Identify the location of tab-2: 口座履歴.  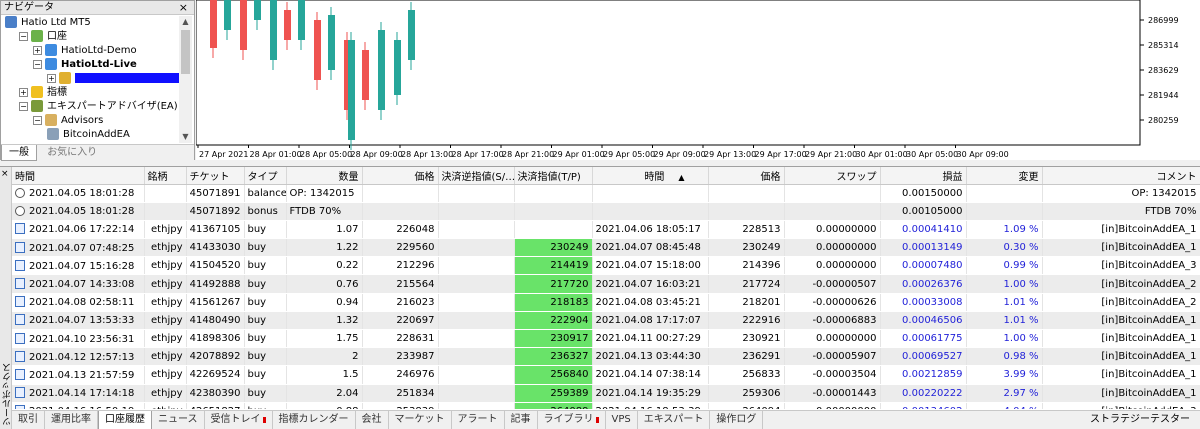
(125, 420).